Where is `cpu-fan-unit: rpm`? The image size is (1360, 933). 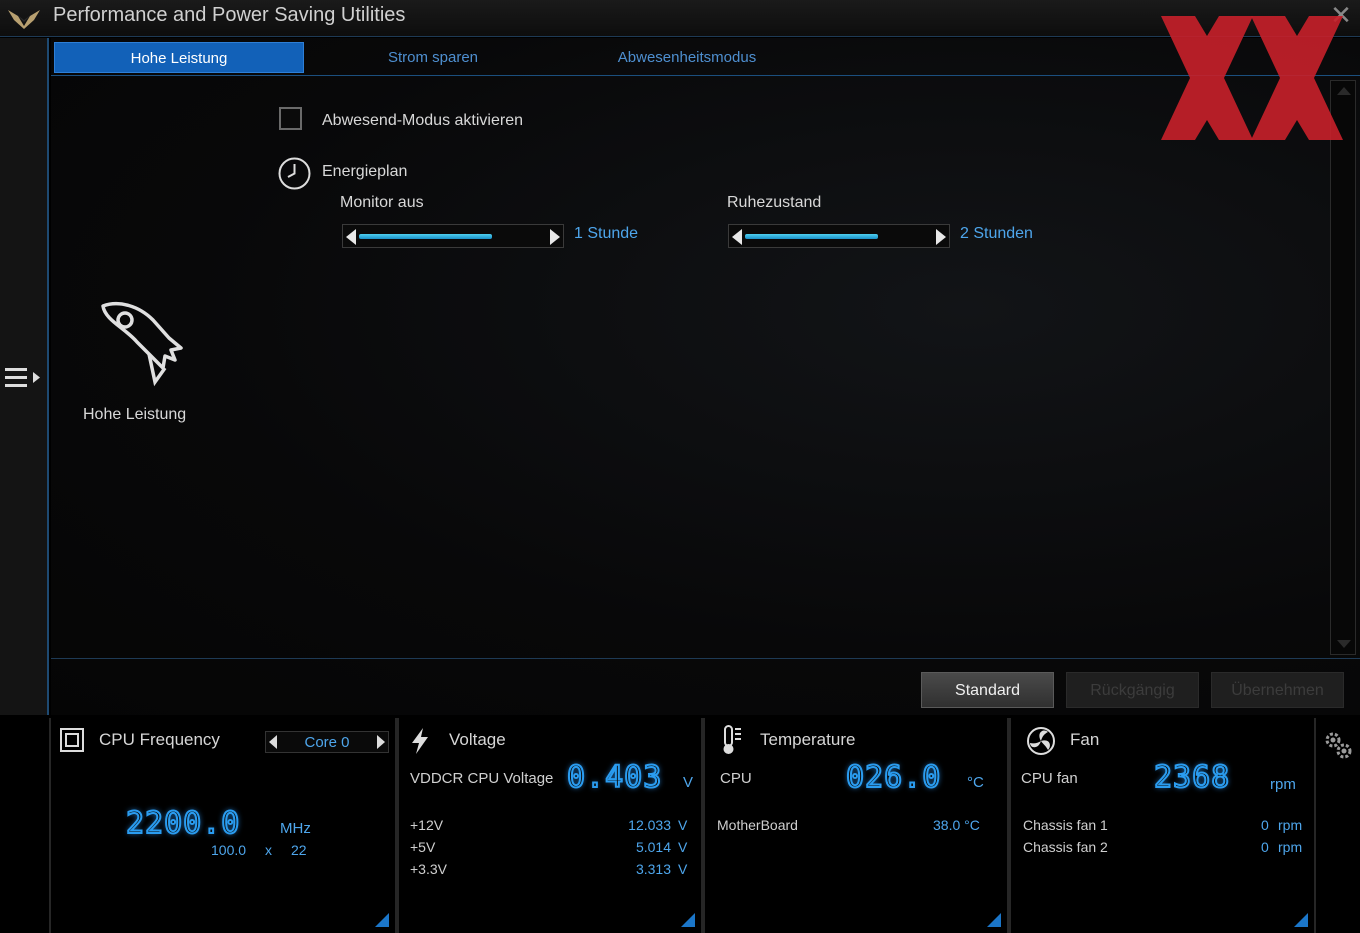
cpu-fan-unit: rpm is located at coordinates (1283, 784).